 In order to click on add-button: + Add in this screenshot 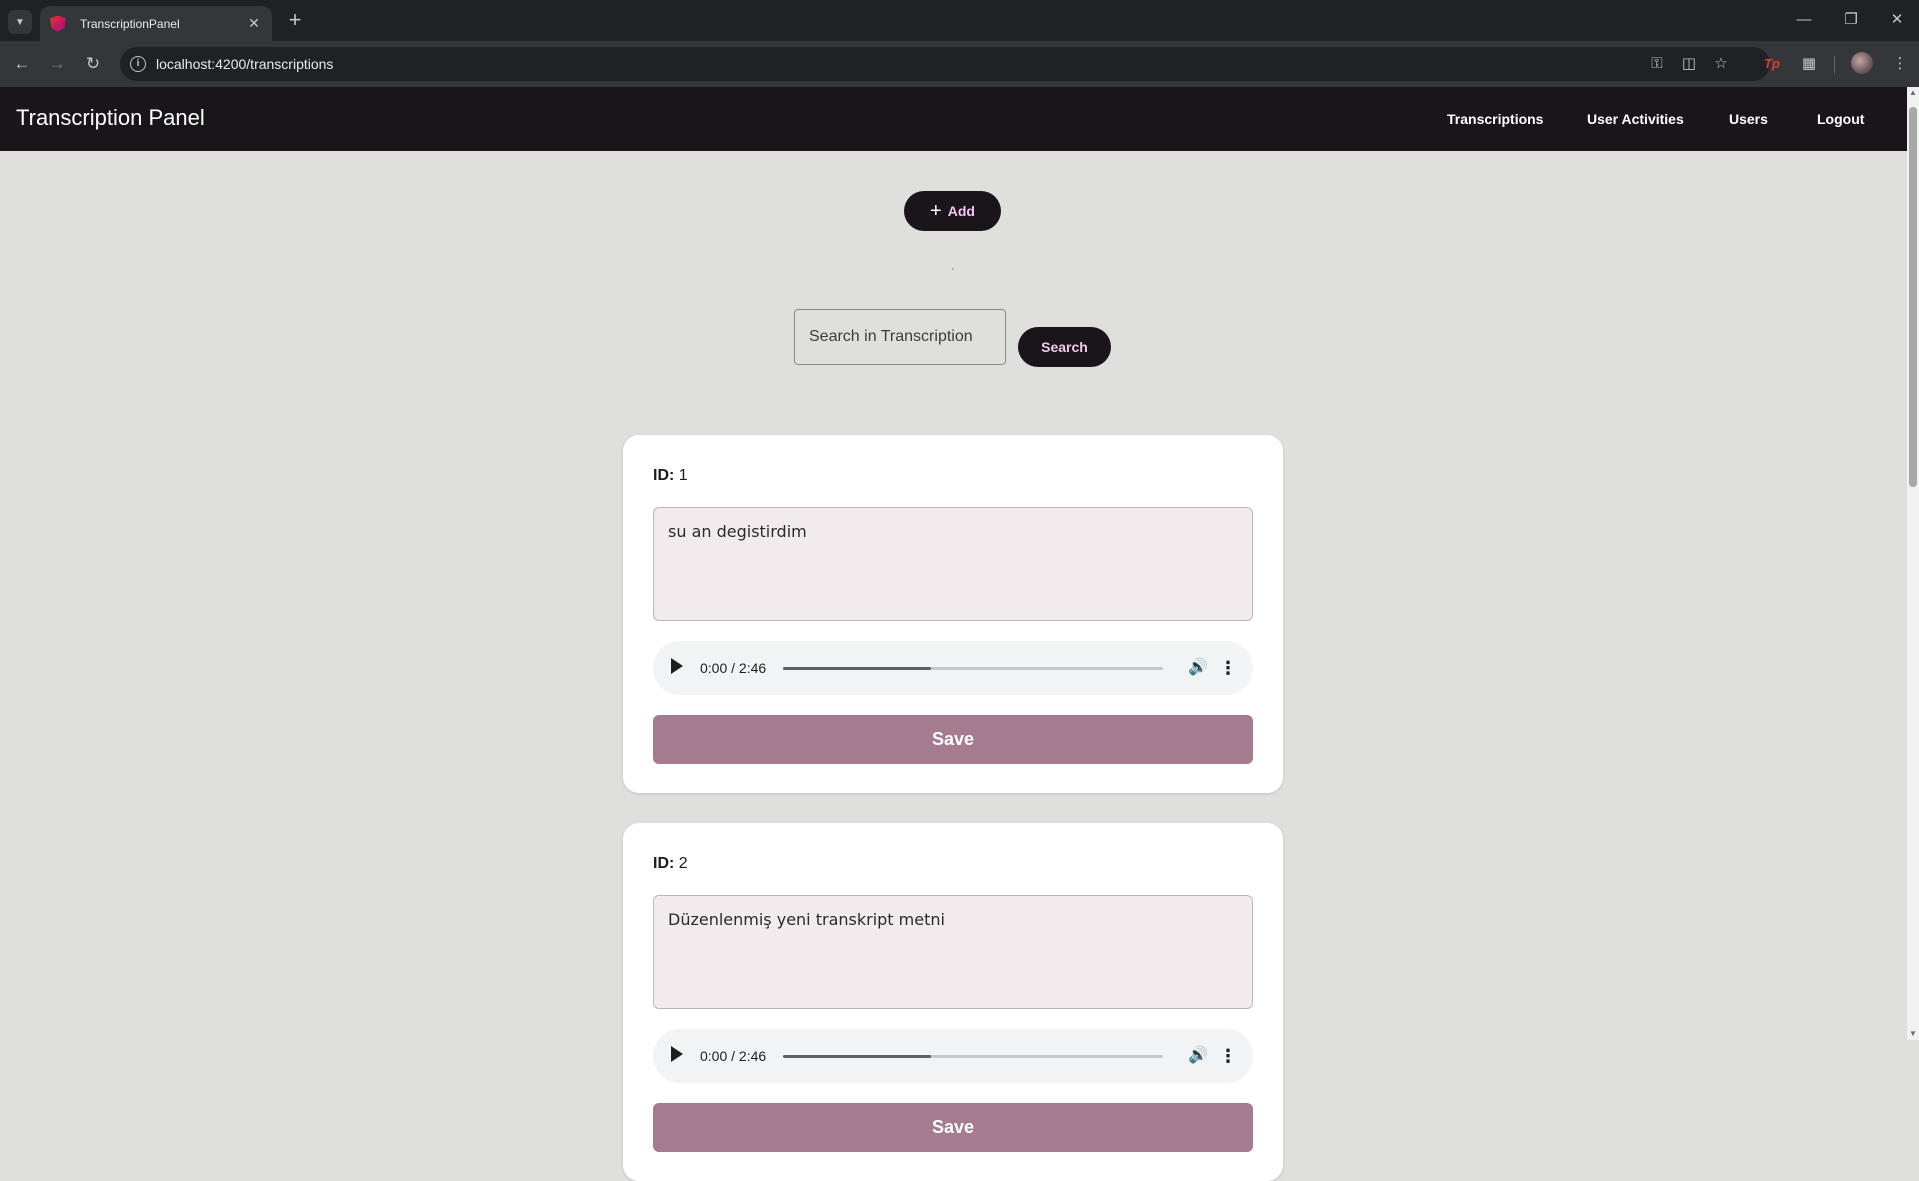, I will do `click(952, 211)`.